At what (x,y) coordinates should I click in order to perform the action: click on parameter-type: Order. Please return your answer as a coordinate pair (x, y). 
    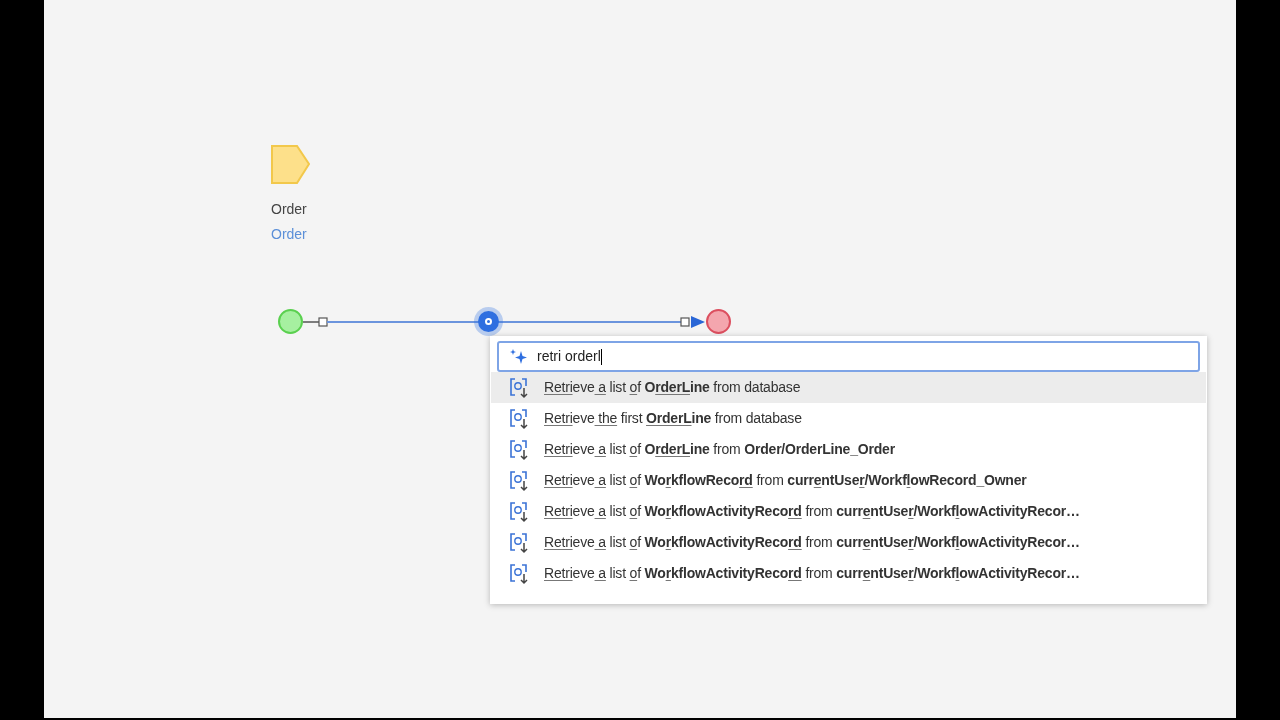
    Looking at the image, I should click on (289, 234).